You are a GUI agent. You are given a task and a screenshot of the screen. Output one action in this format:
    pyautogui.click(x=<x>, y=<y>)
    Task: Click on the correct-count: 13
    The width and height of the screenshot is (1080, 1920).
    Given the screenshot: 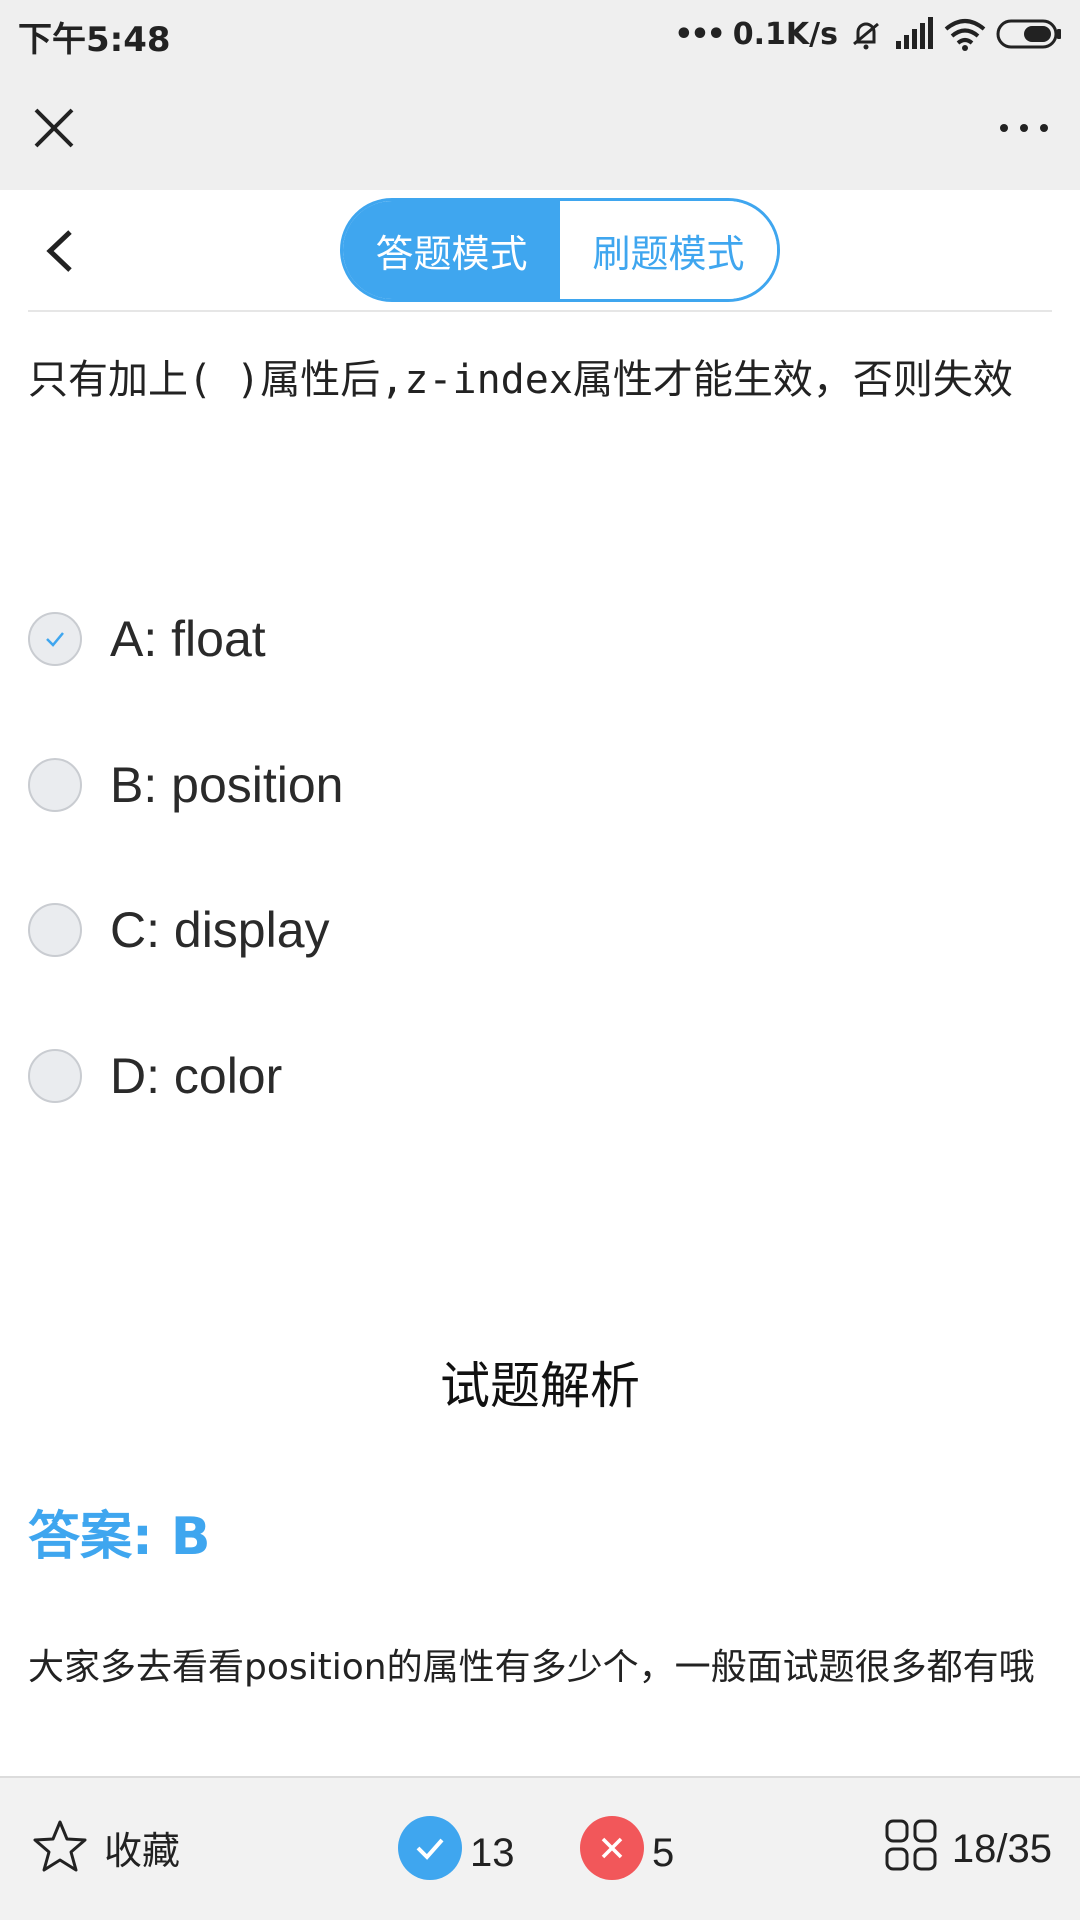 What is the action you would take?
    pyautogui.click(x=492, y=1852)
    